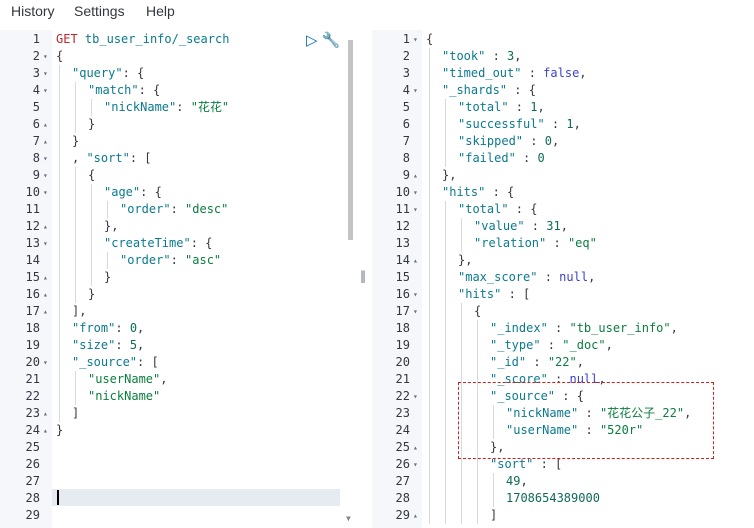 Image resolution: width=754 pixels, height=528 pixels. Describe the element at coordinates (402, 294) in the screenshot. I see `line-number: 16` at that location.